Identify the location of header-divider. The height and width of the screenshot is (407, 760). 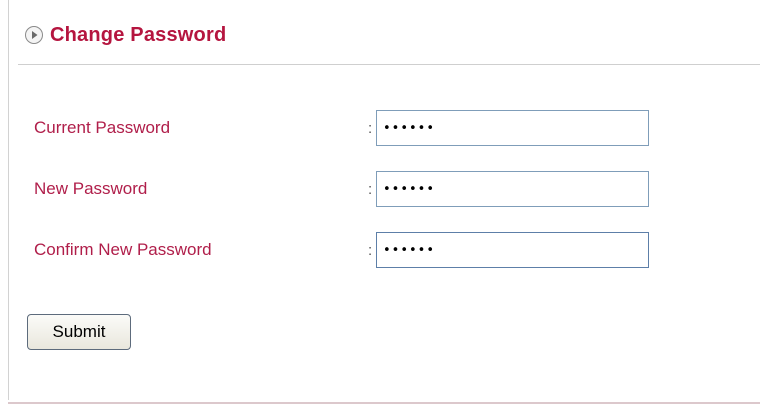
(389, 64).